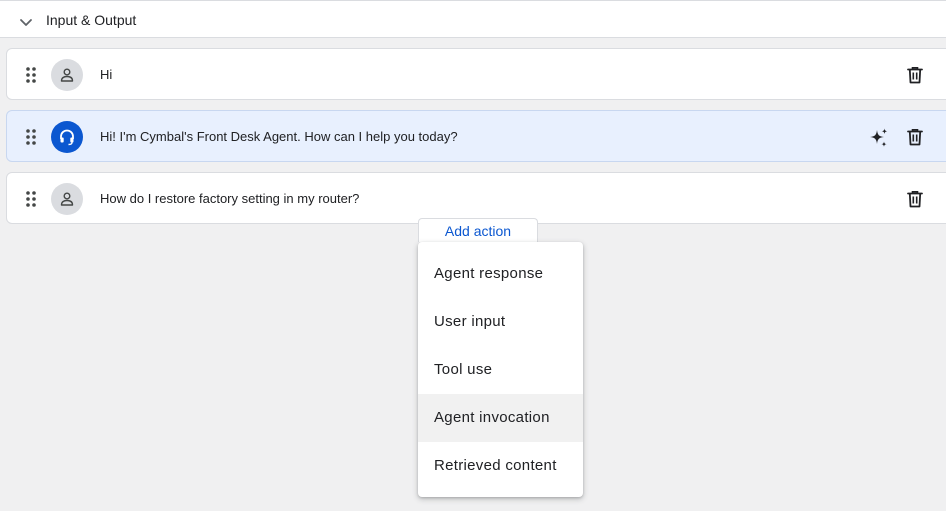 This screenshot has height=511, width=946. I want to click on conversation-row-user: Hi, so click(476, 74).